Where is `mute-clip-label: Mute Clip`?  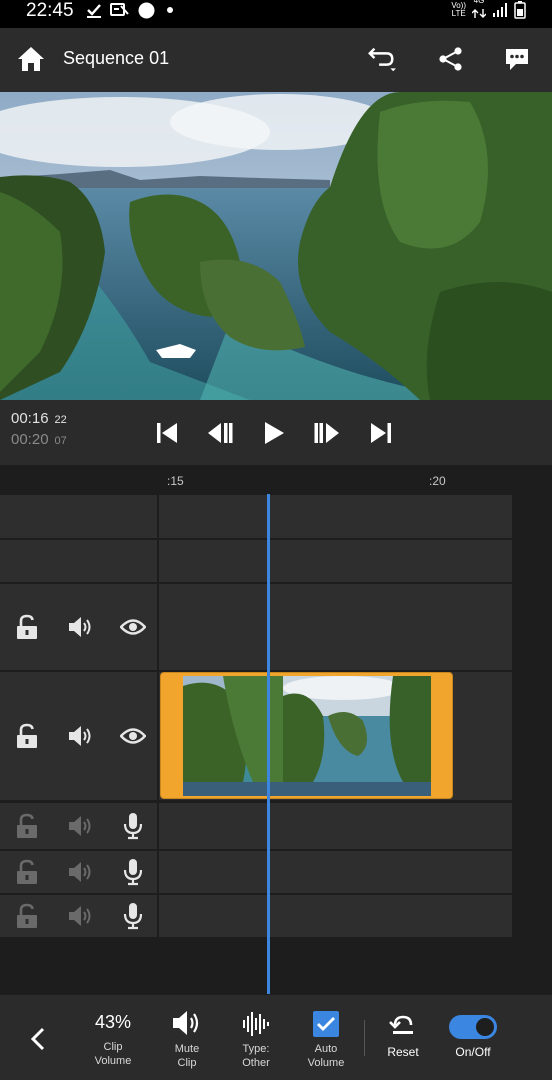 mute-clip-label: Mute Clip is located at coordinates (187, 1056).